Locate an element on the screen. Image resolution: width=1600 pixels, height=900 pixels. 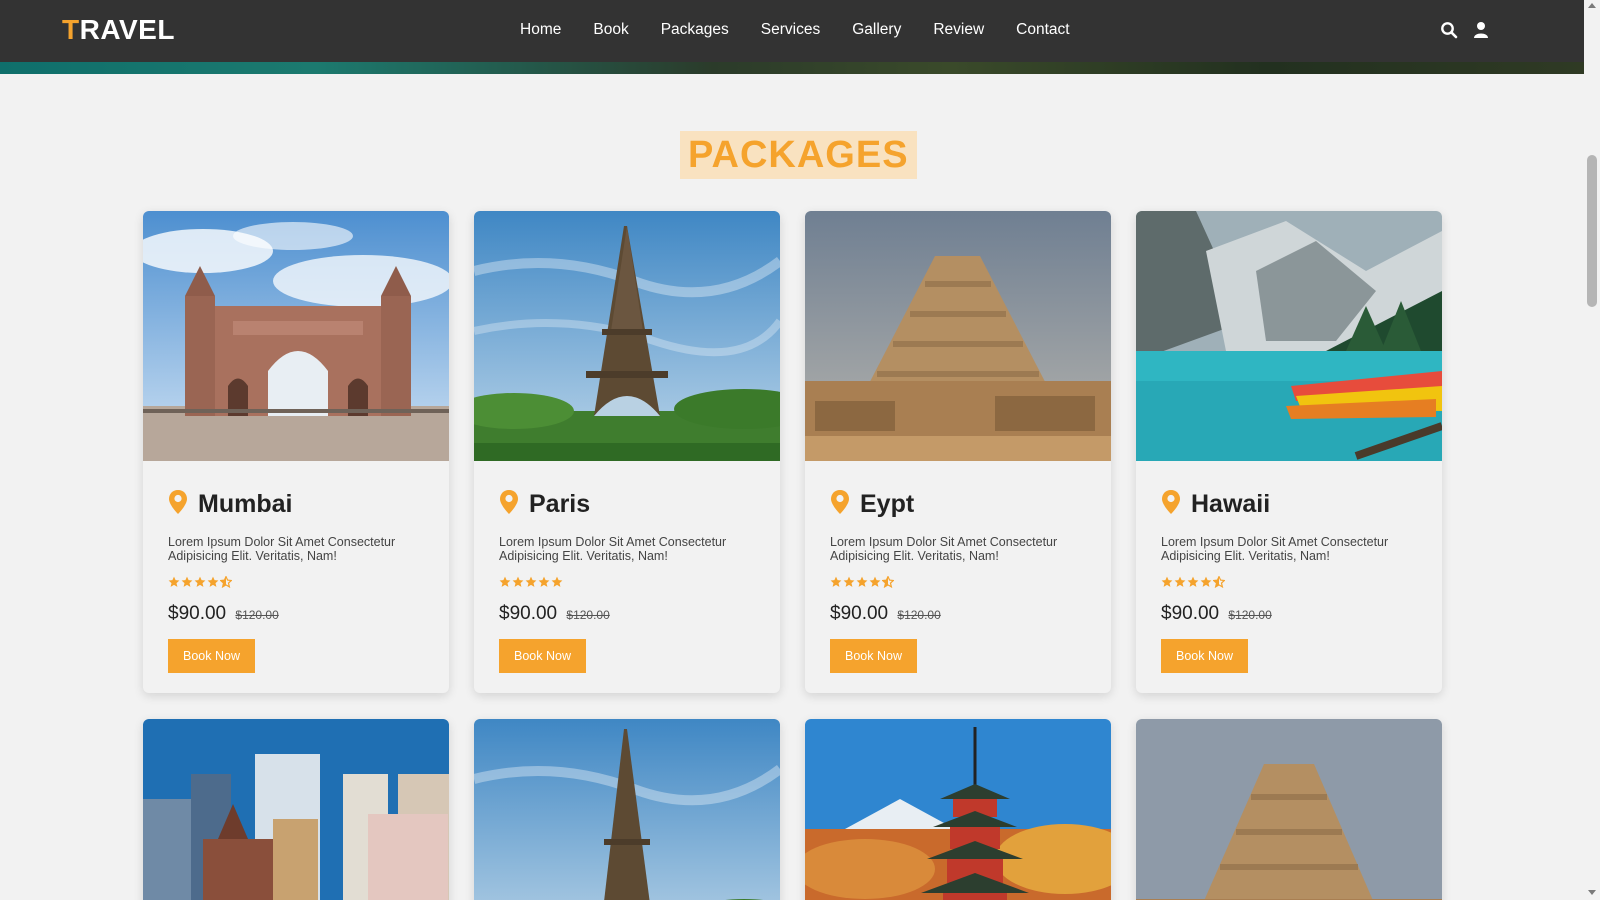
package-card-japan-image is located at coordinates (958, 809).